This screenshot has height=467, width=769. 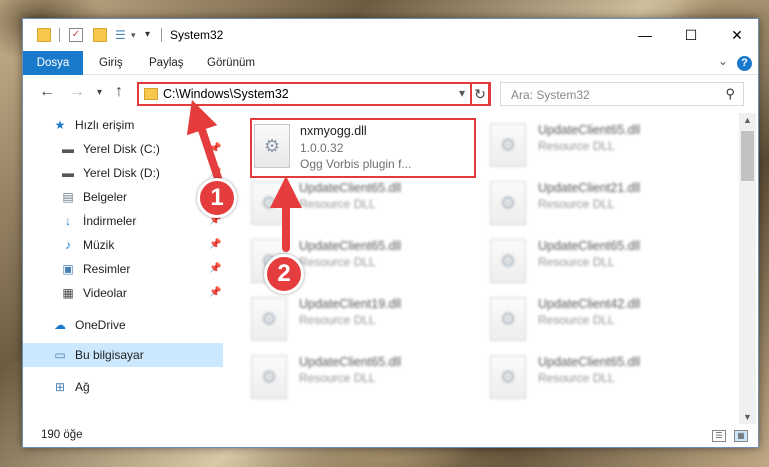 What do you see at coordinates (691, 35) in the screenshot?
I see `maximize-button: ☐` at bounding box center [691, 35].